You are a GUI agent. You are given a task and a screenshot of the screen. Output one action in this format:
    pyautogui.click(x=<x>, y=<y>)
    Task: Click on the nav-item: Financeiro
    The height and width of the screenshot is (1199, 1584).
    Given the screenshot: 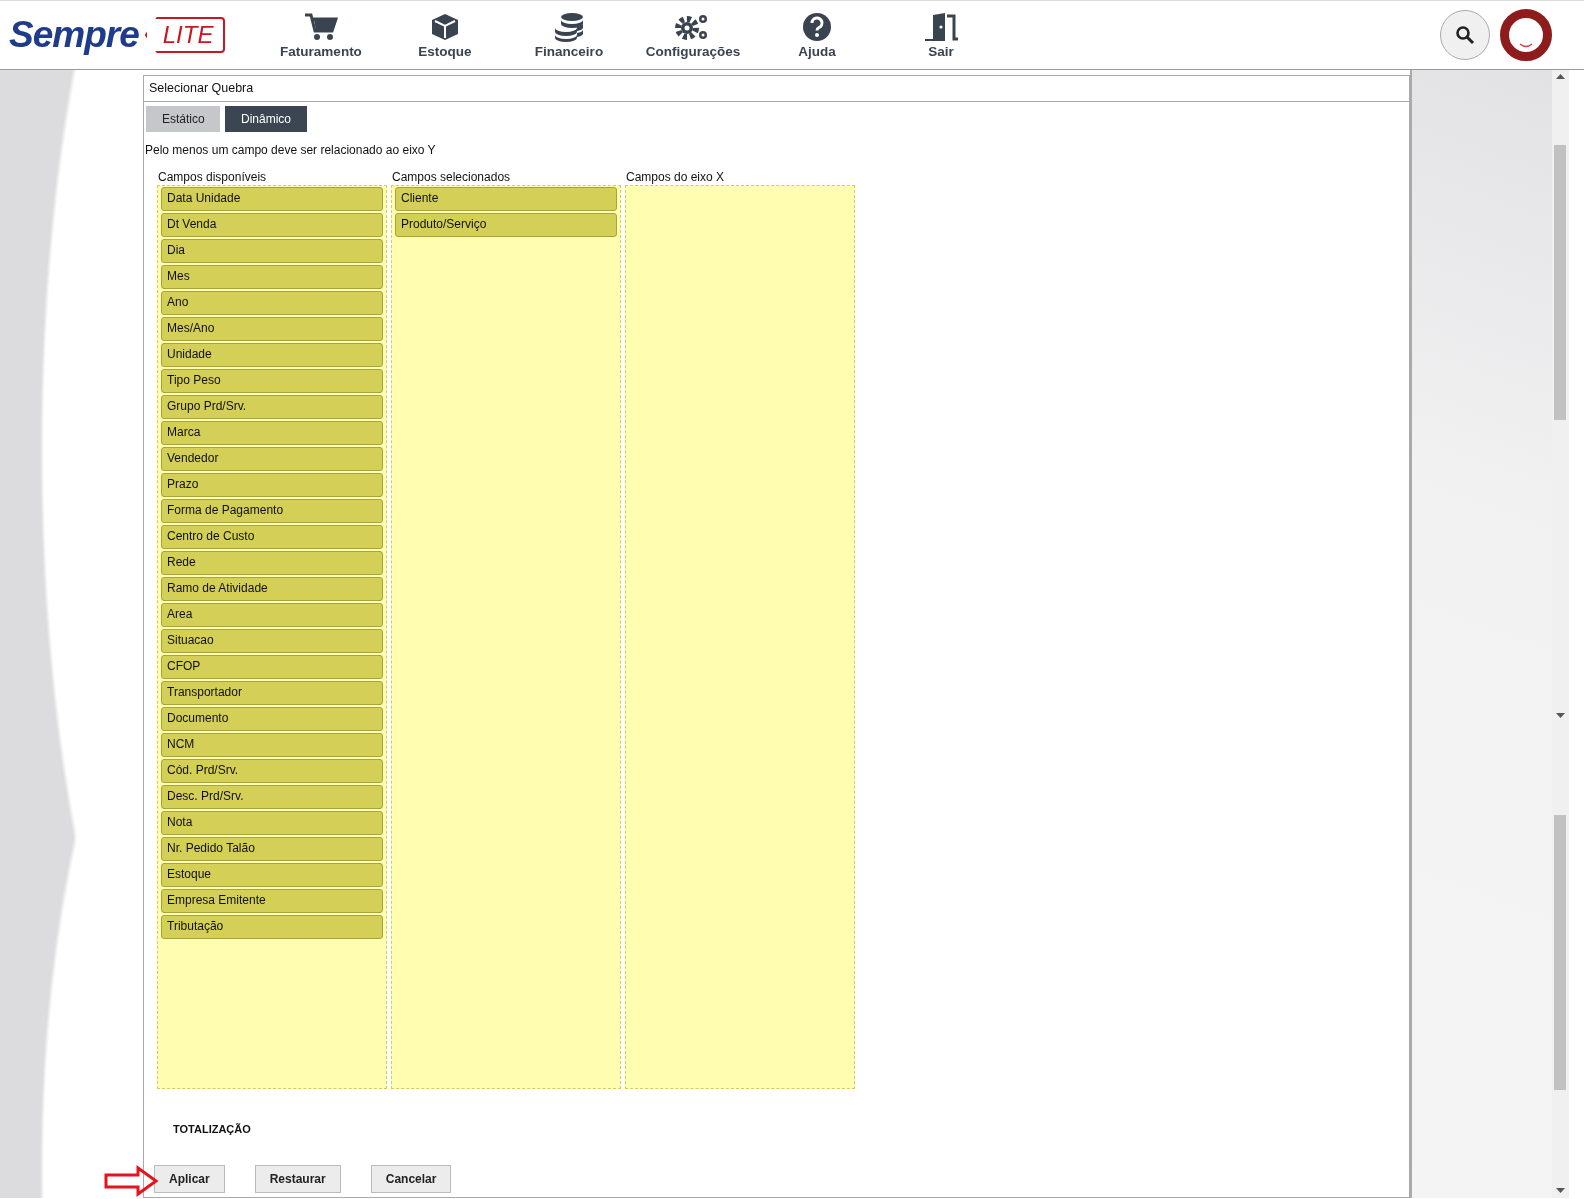 What is the action you would take?
    pyautogui.click(x=569, y=35)
    